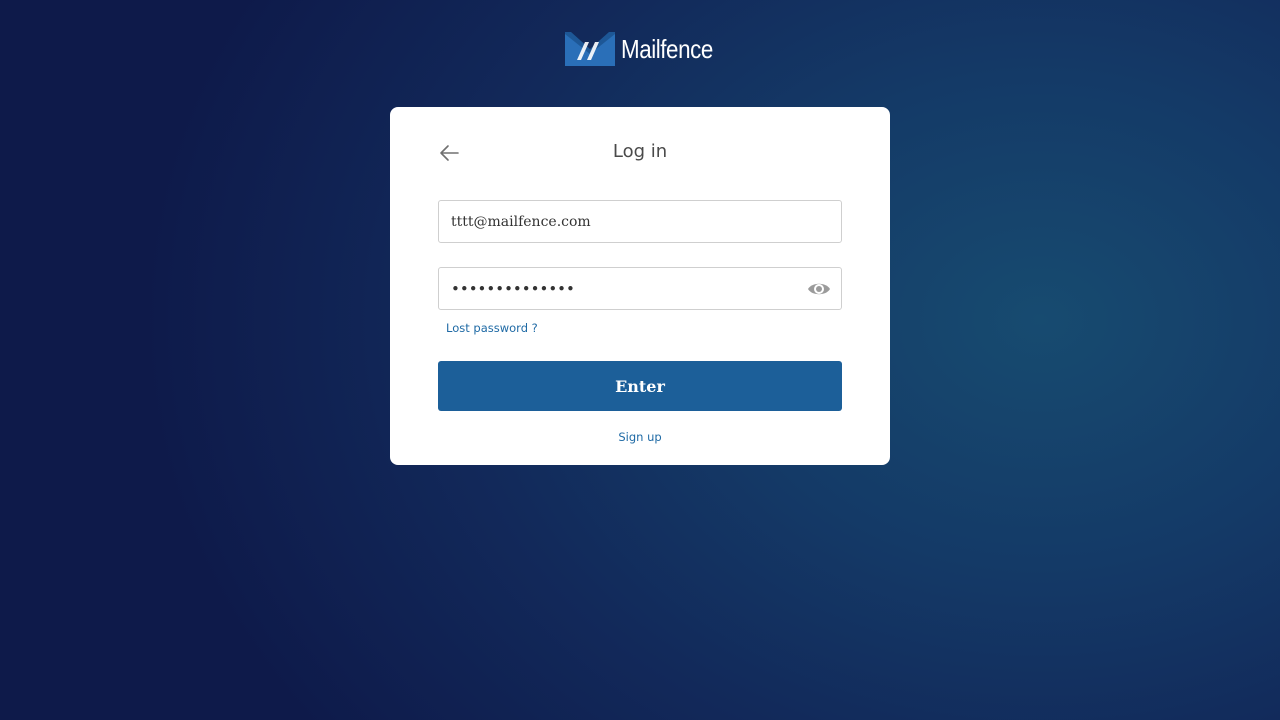  Describe the element at coordinates (615, 221) in the screenshot. I see `email-field` at that location.